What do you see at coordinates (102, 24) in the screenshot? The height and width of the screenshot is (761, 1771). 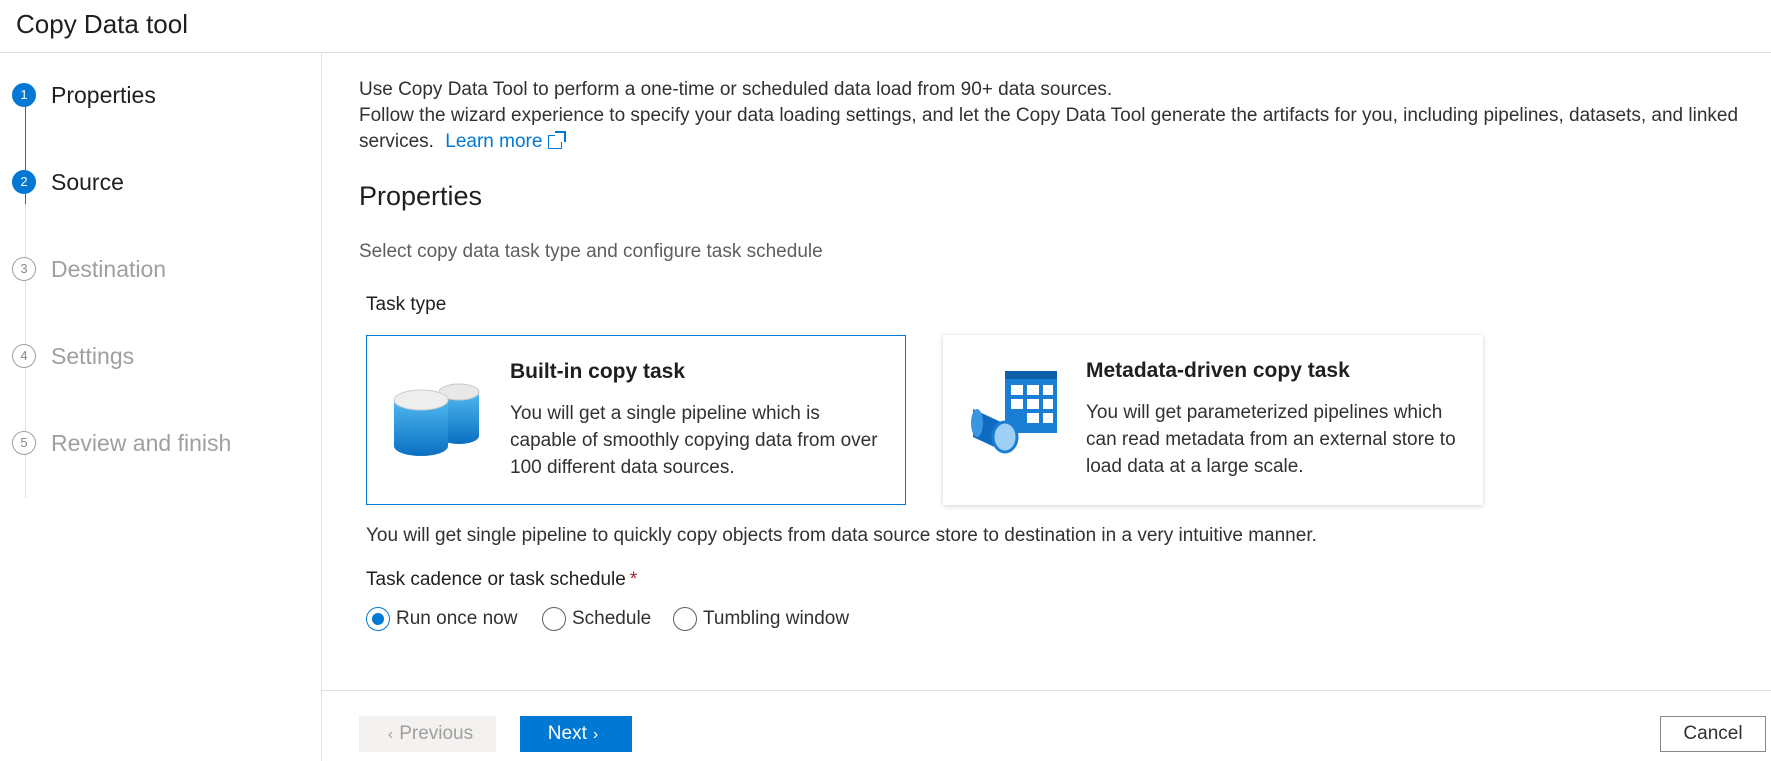 I see `page-title: Copy Data tool` at bounding box center [102, 24].